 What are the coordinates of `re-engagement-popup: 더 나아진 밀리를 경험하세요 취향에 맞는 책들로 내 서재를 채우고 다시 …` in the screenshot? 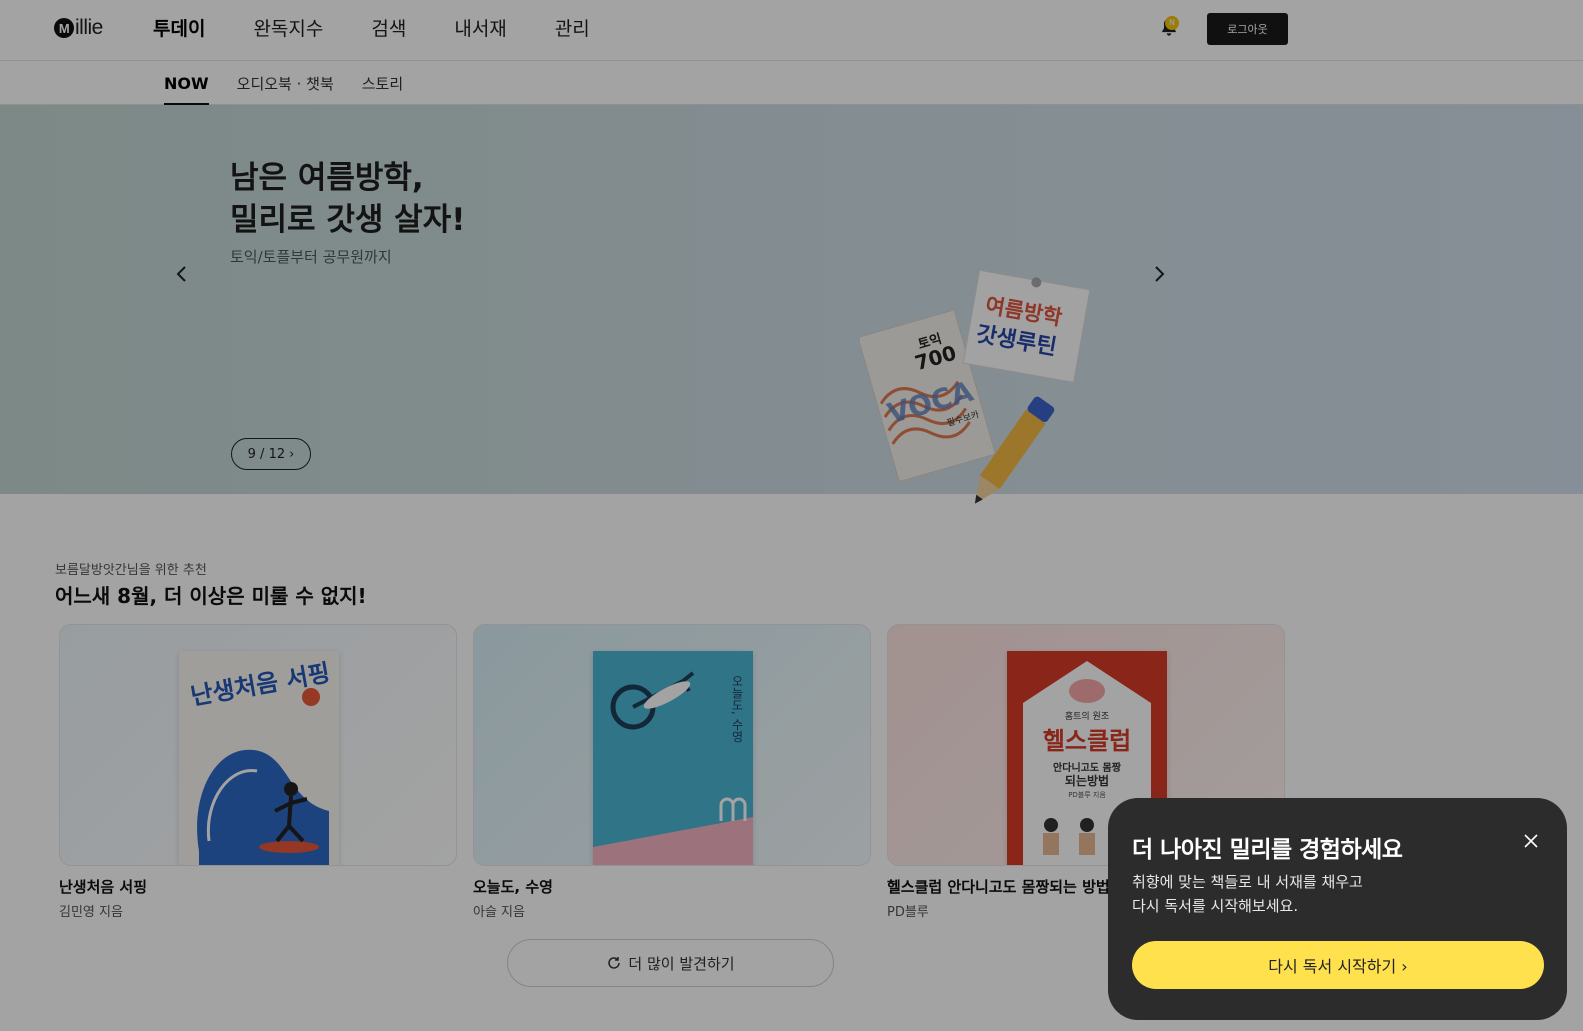 It's located at (1337, 909).